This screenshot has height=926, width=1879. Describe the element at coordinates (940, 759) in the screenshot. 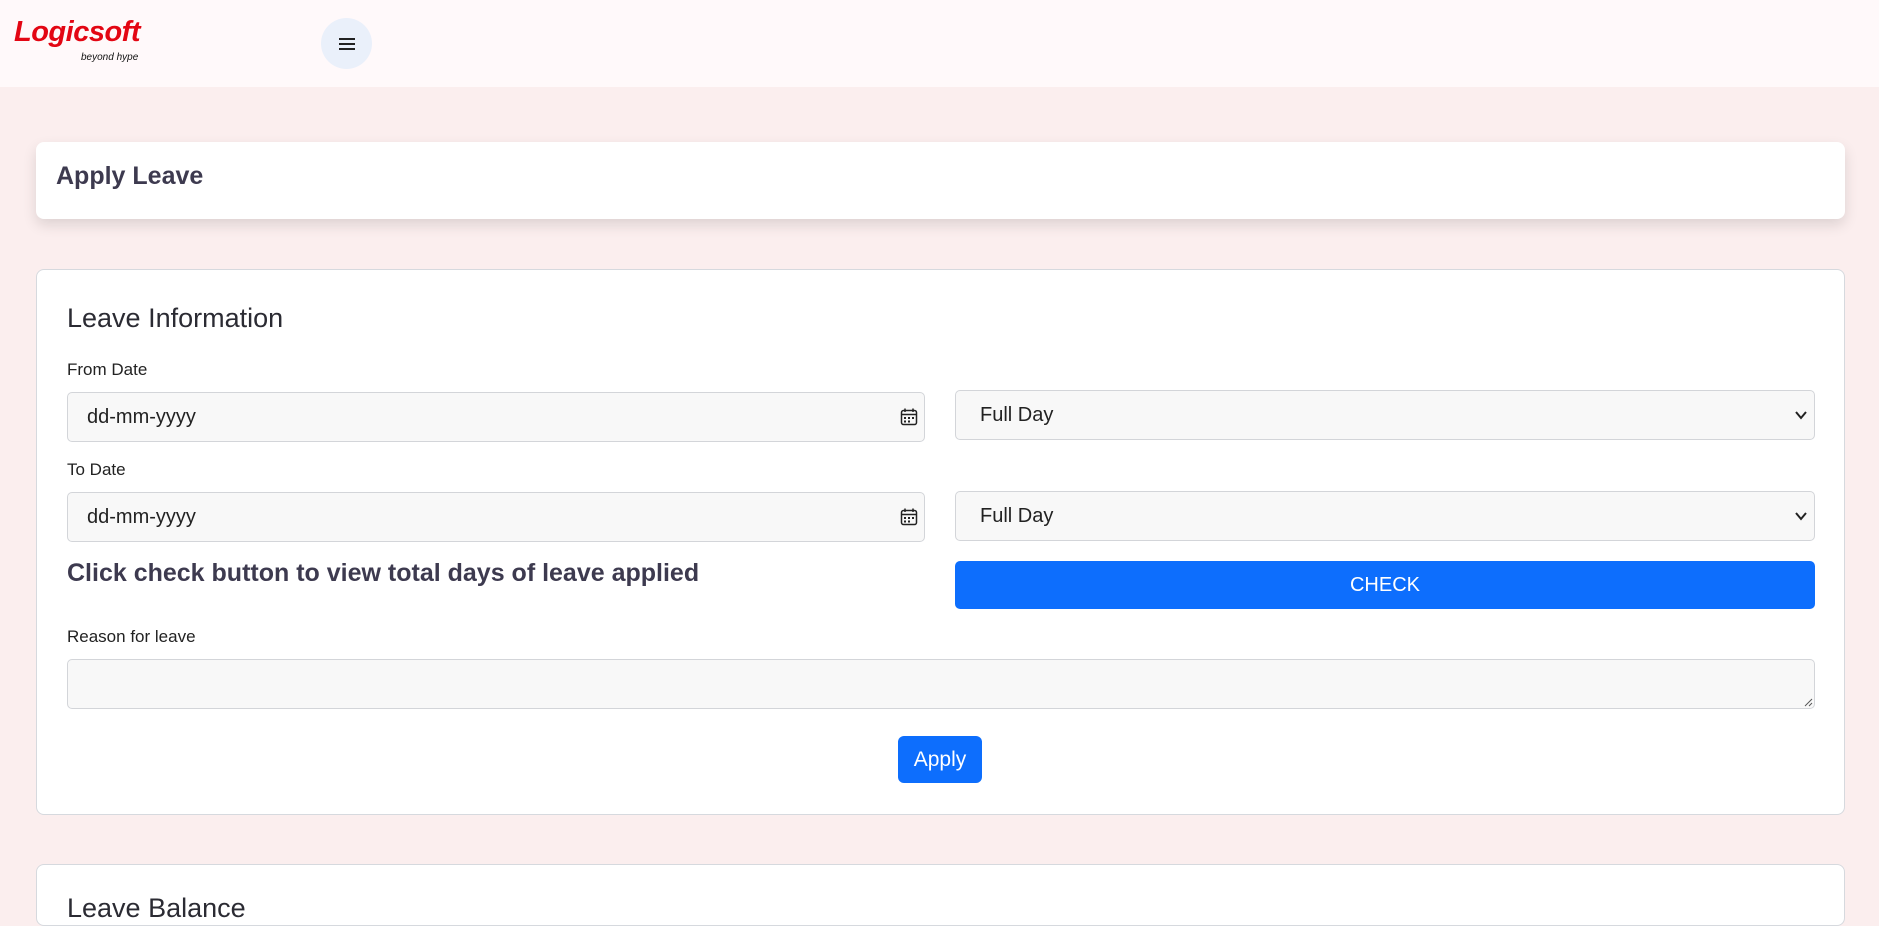

I see `apply-button: Apply` at that location.